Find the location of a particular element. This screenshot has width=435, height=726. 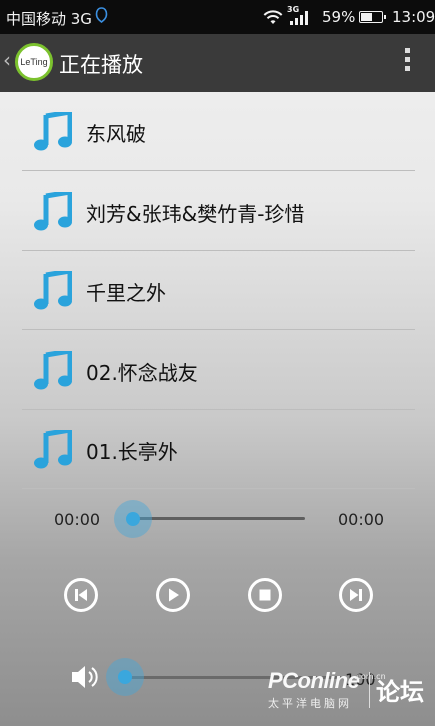

battery-percent: 59% is located at coordinates (339, 17).